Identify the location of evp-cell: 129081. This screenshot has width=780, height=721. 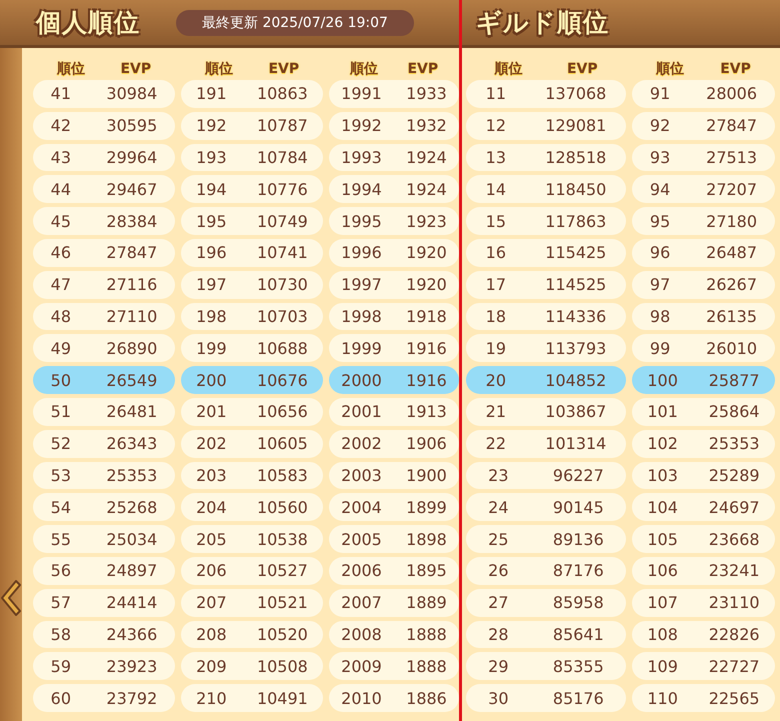
(575, 126).